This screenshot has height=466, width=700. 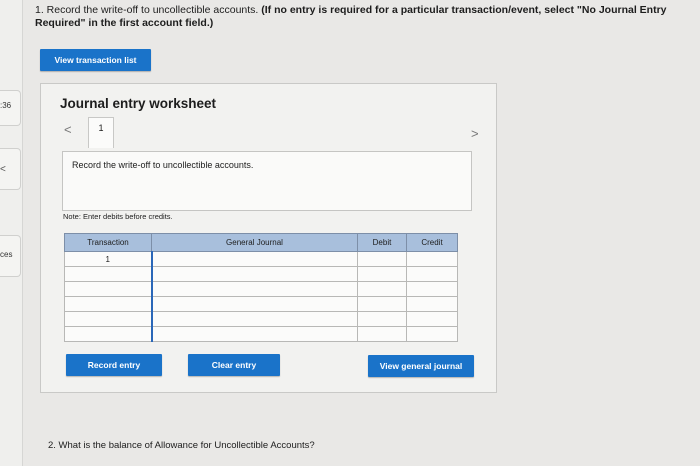 I want to click on header-credit: Credit, so click(x=432, y=242).